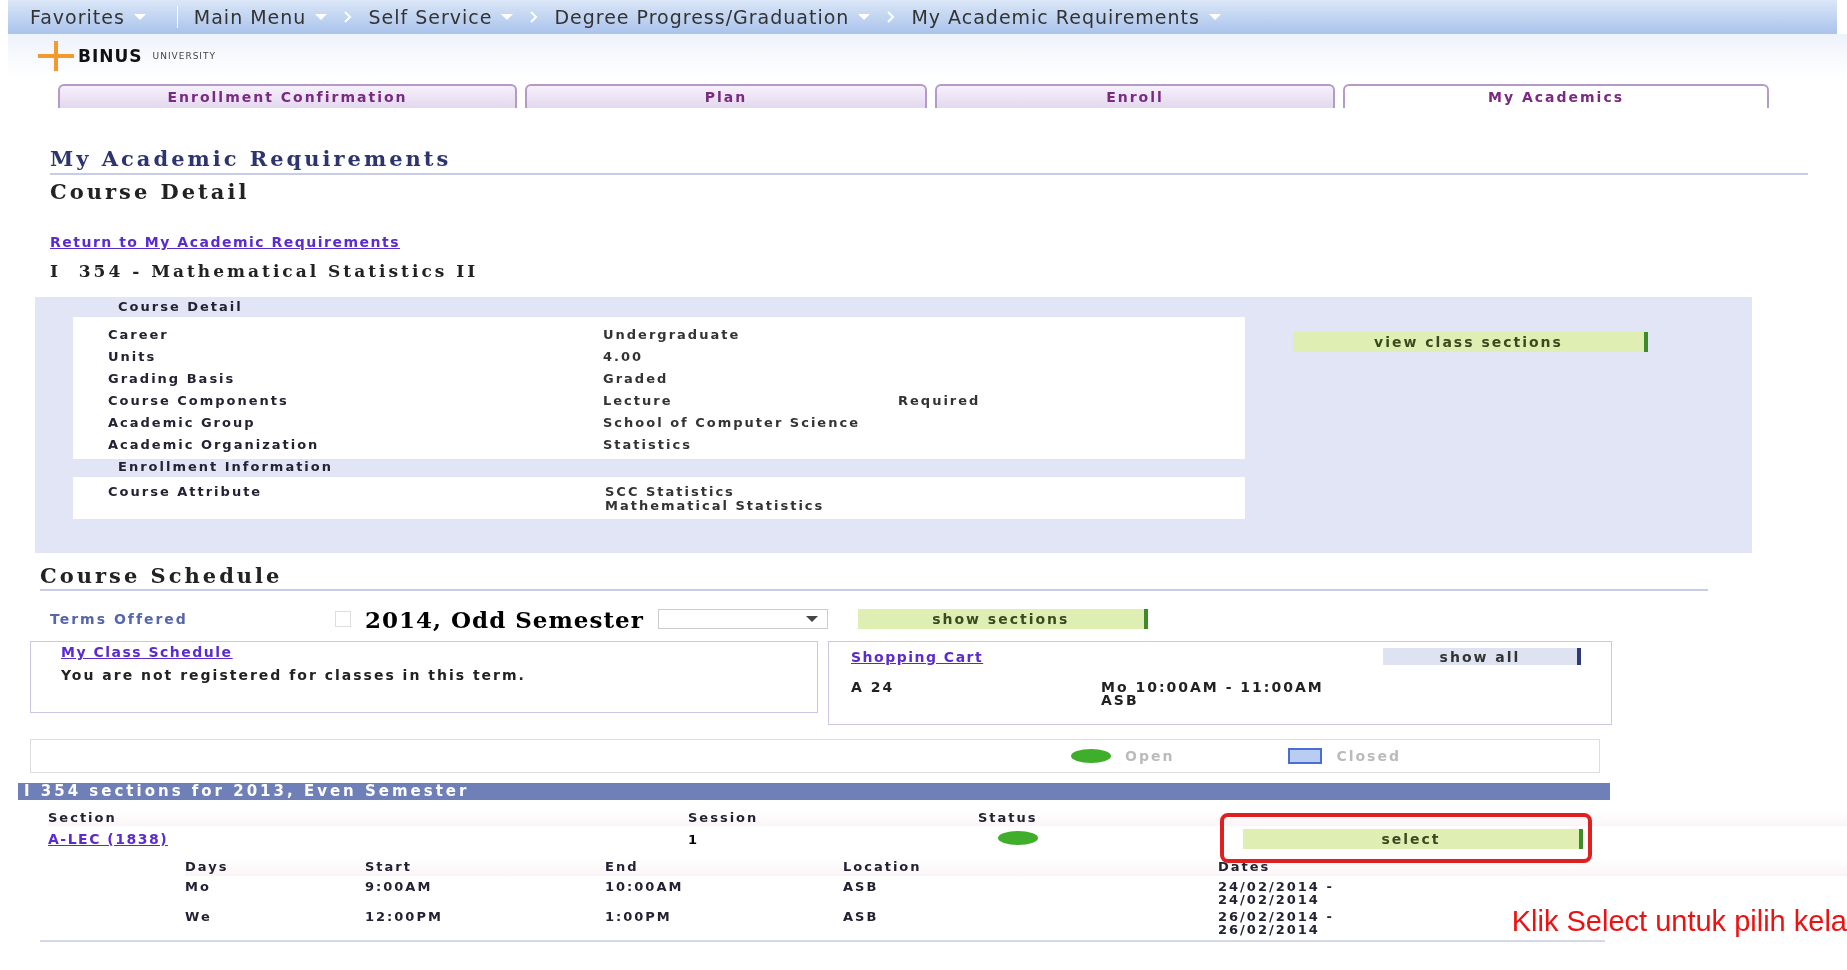  What do you see at coordinates (180, 307) in the screenshot?
I see `section-heading: Course Detail` at bounding box center [180, 307].